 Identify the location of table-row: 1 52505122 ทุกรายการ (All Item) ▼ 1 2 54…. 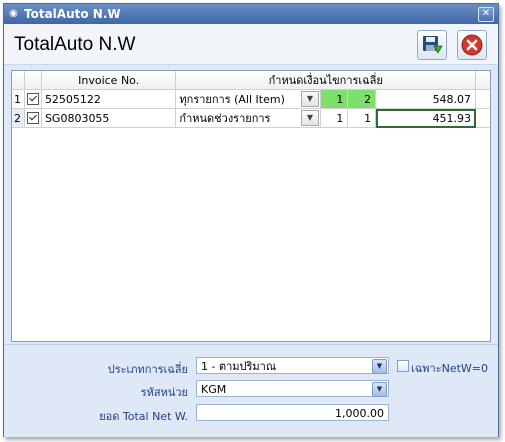
(251, 99).